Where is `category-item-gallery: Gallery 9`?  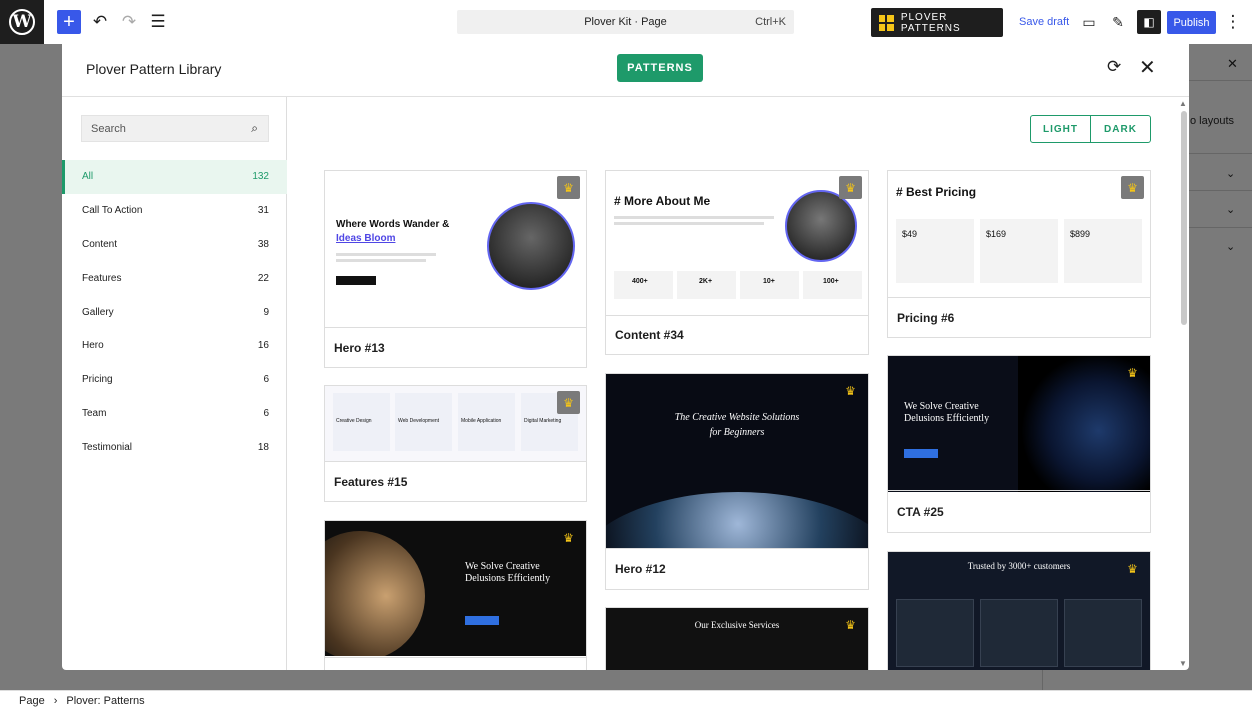 category-item-gallery: Gallery 9 is located at coordinates (174, 312).